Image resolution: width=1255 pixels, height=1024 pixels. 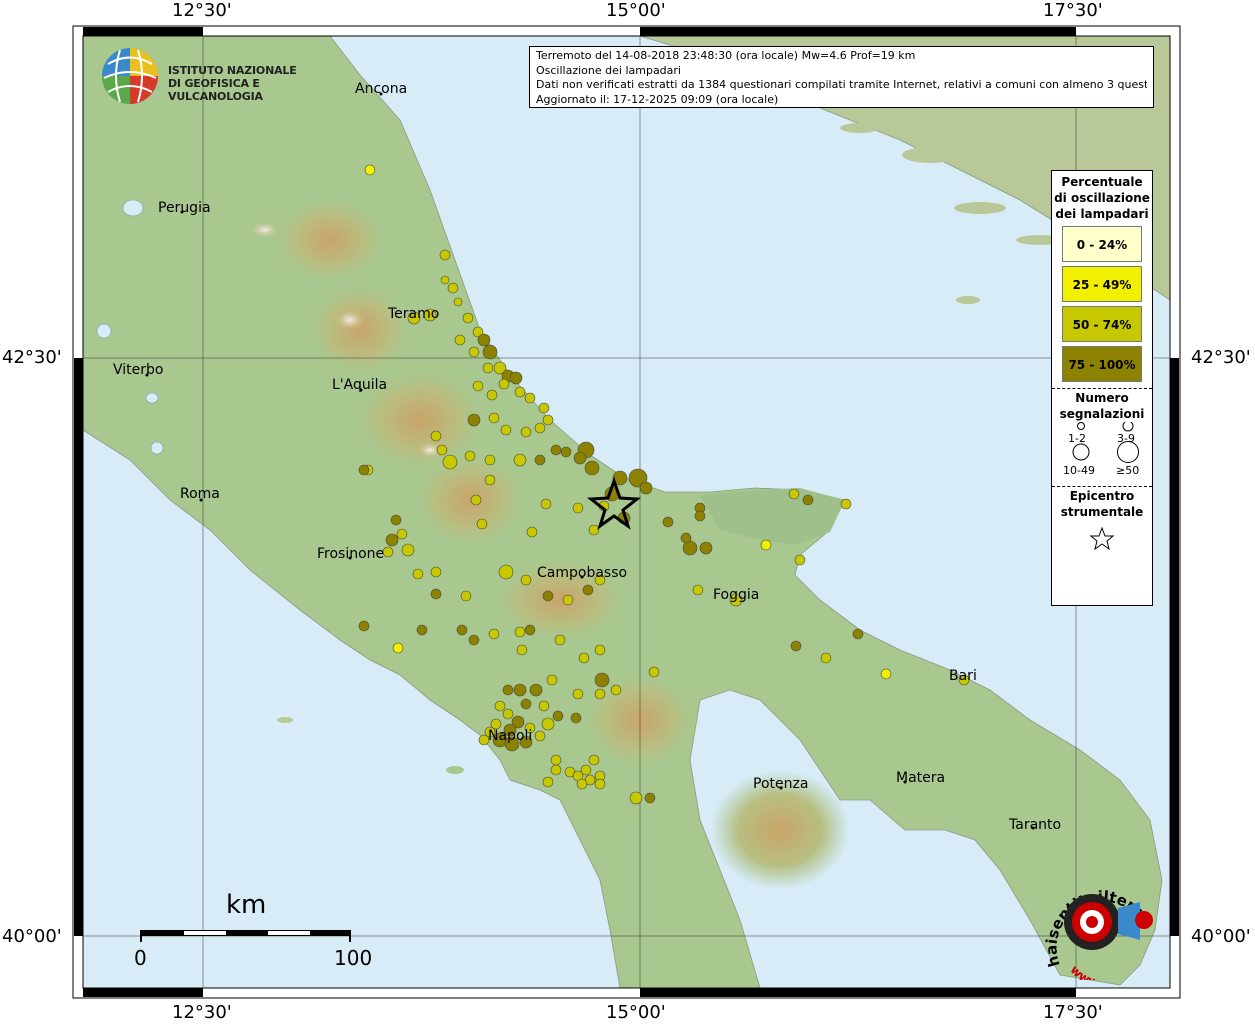 I want to click on city-label: Taranto, so click(x=1035, y=825).